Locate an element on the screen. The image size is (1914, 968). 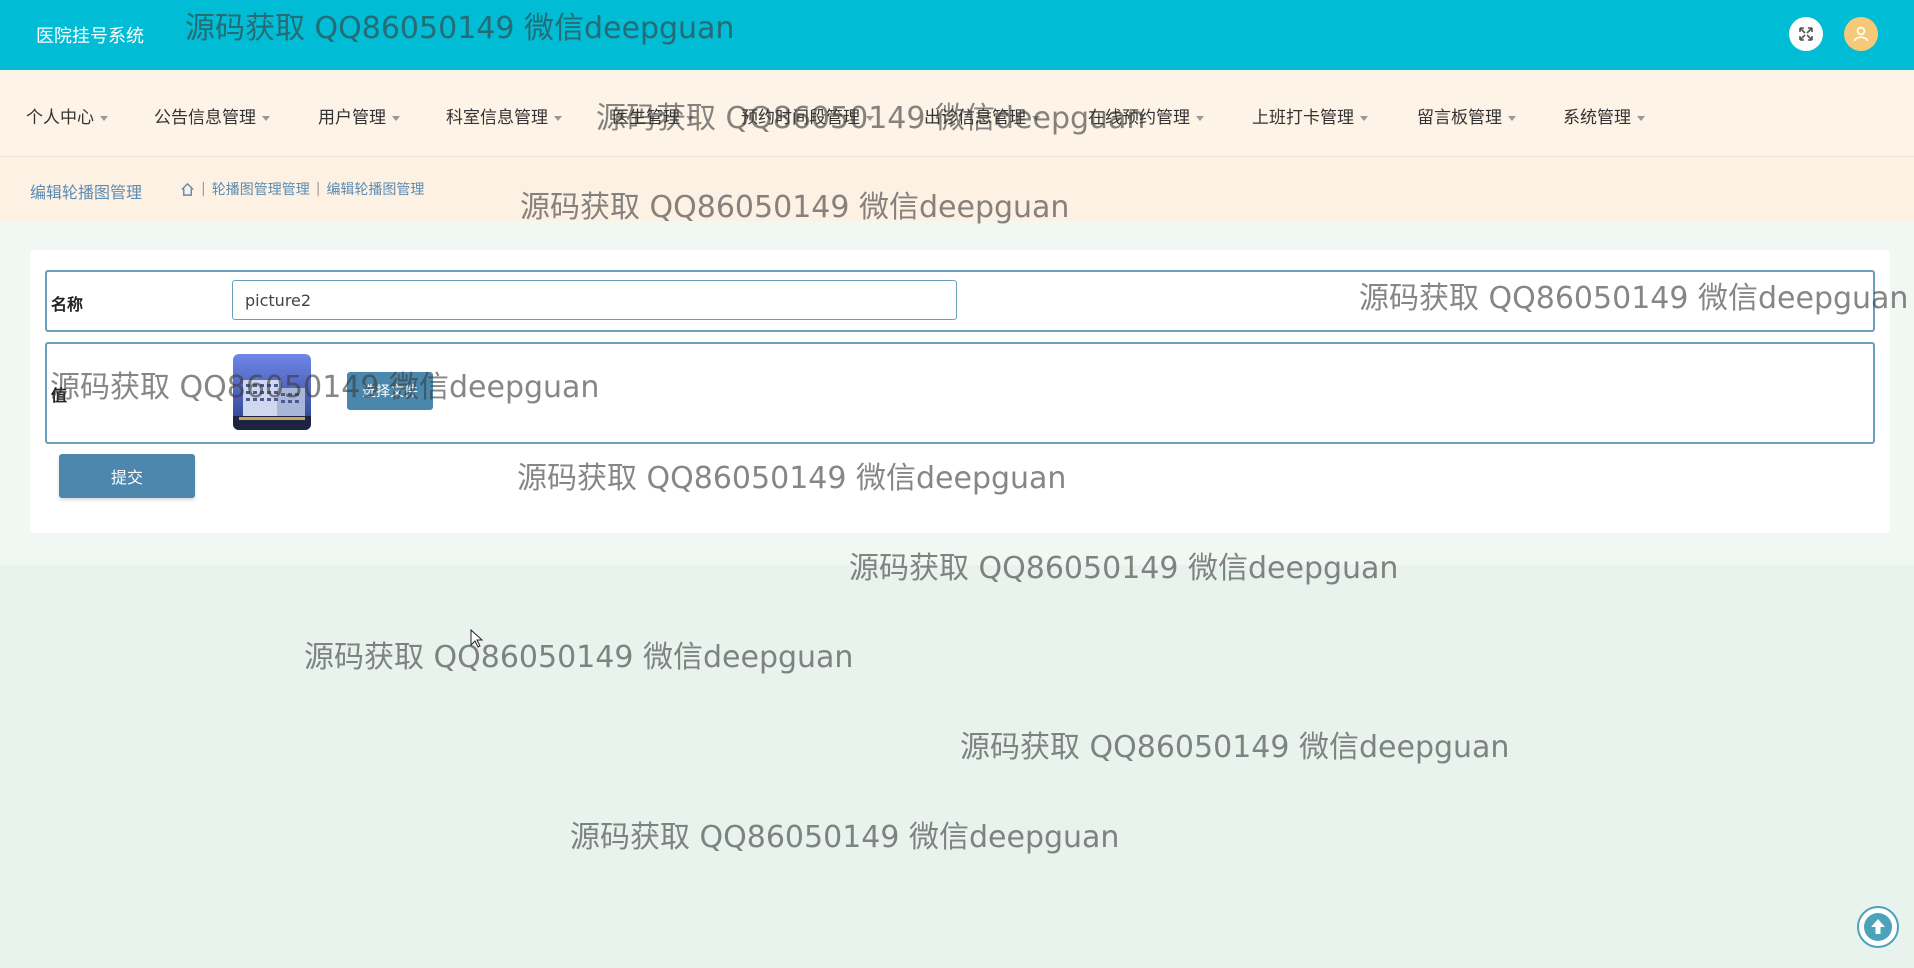
arrow-up-icon is located at coordinates (1878, 927).